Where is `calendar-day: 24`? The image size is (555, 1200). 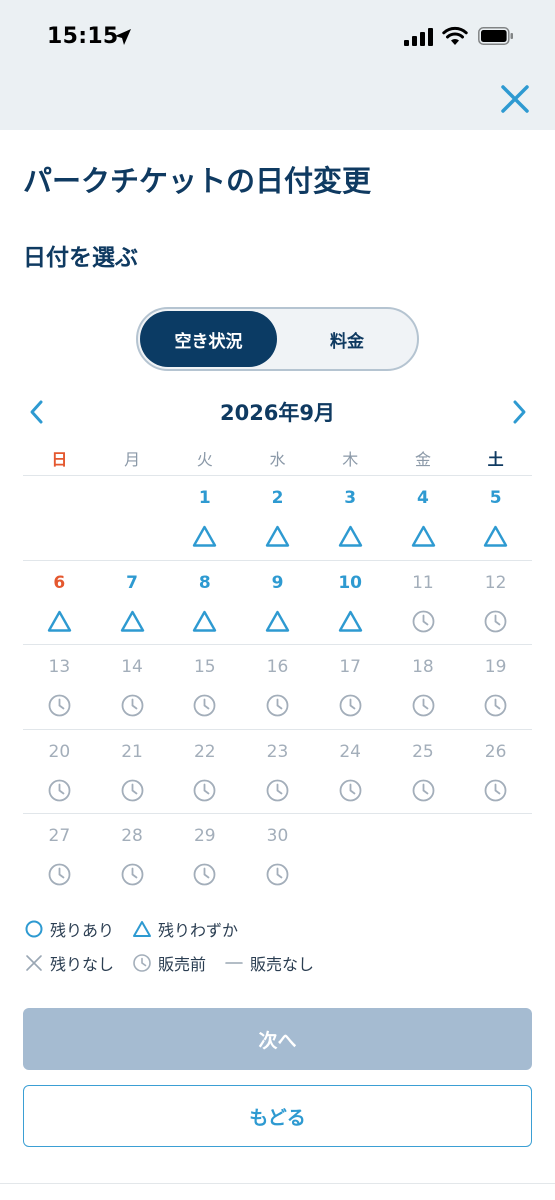
calendar-day: 24 is located at coordinates (350, 772).